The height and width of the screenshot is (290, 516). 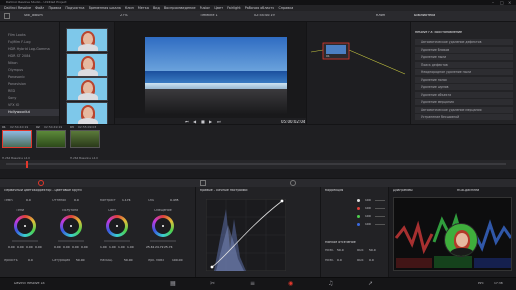 What do you see at coordinates (293, 183) in the screenshot?
I see `window-icon` at bounding box center [293, 183].